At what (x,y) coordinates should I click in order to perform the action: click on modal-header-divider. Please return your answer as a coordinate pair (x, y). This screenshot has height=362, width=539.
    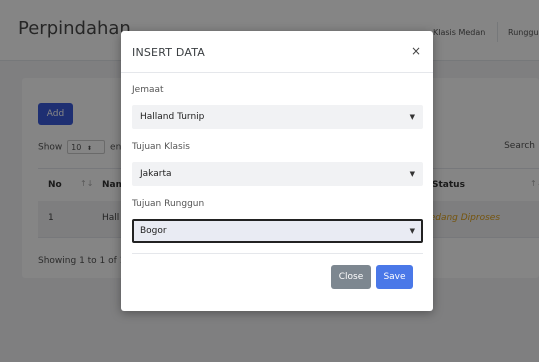
    Looking at the image, I should click on (277, 72).